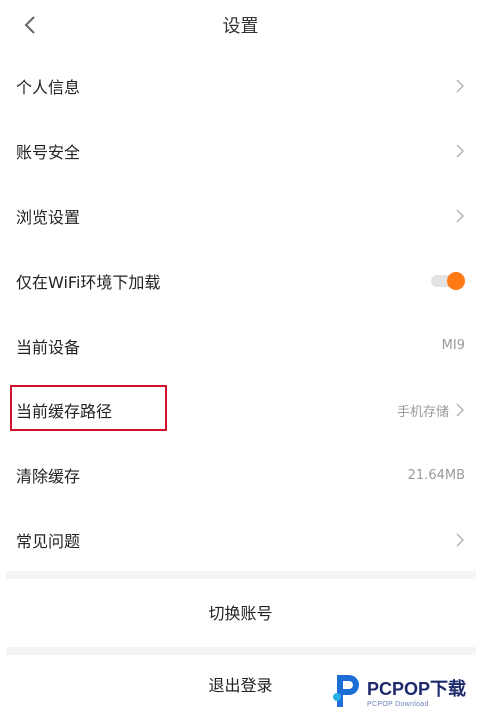 The image size is (481, 720). Describe the element at coordinates (240, 345) in the screenshot. I see `settings-item-current-device: 当前设备 MI9` at that location.